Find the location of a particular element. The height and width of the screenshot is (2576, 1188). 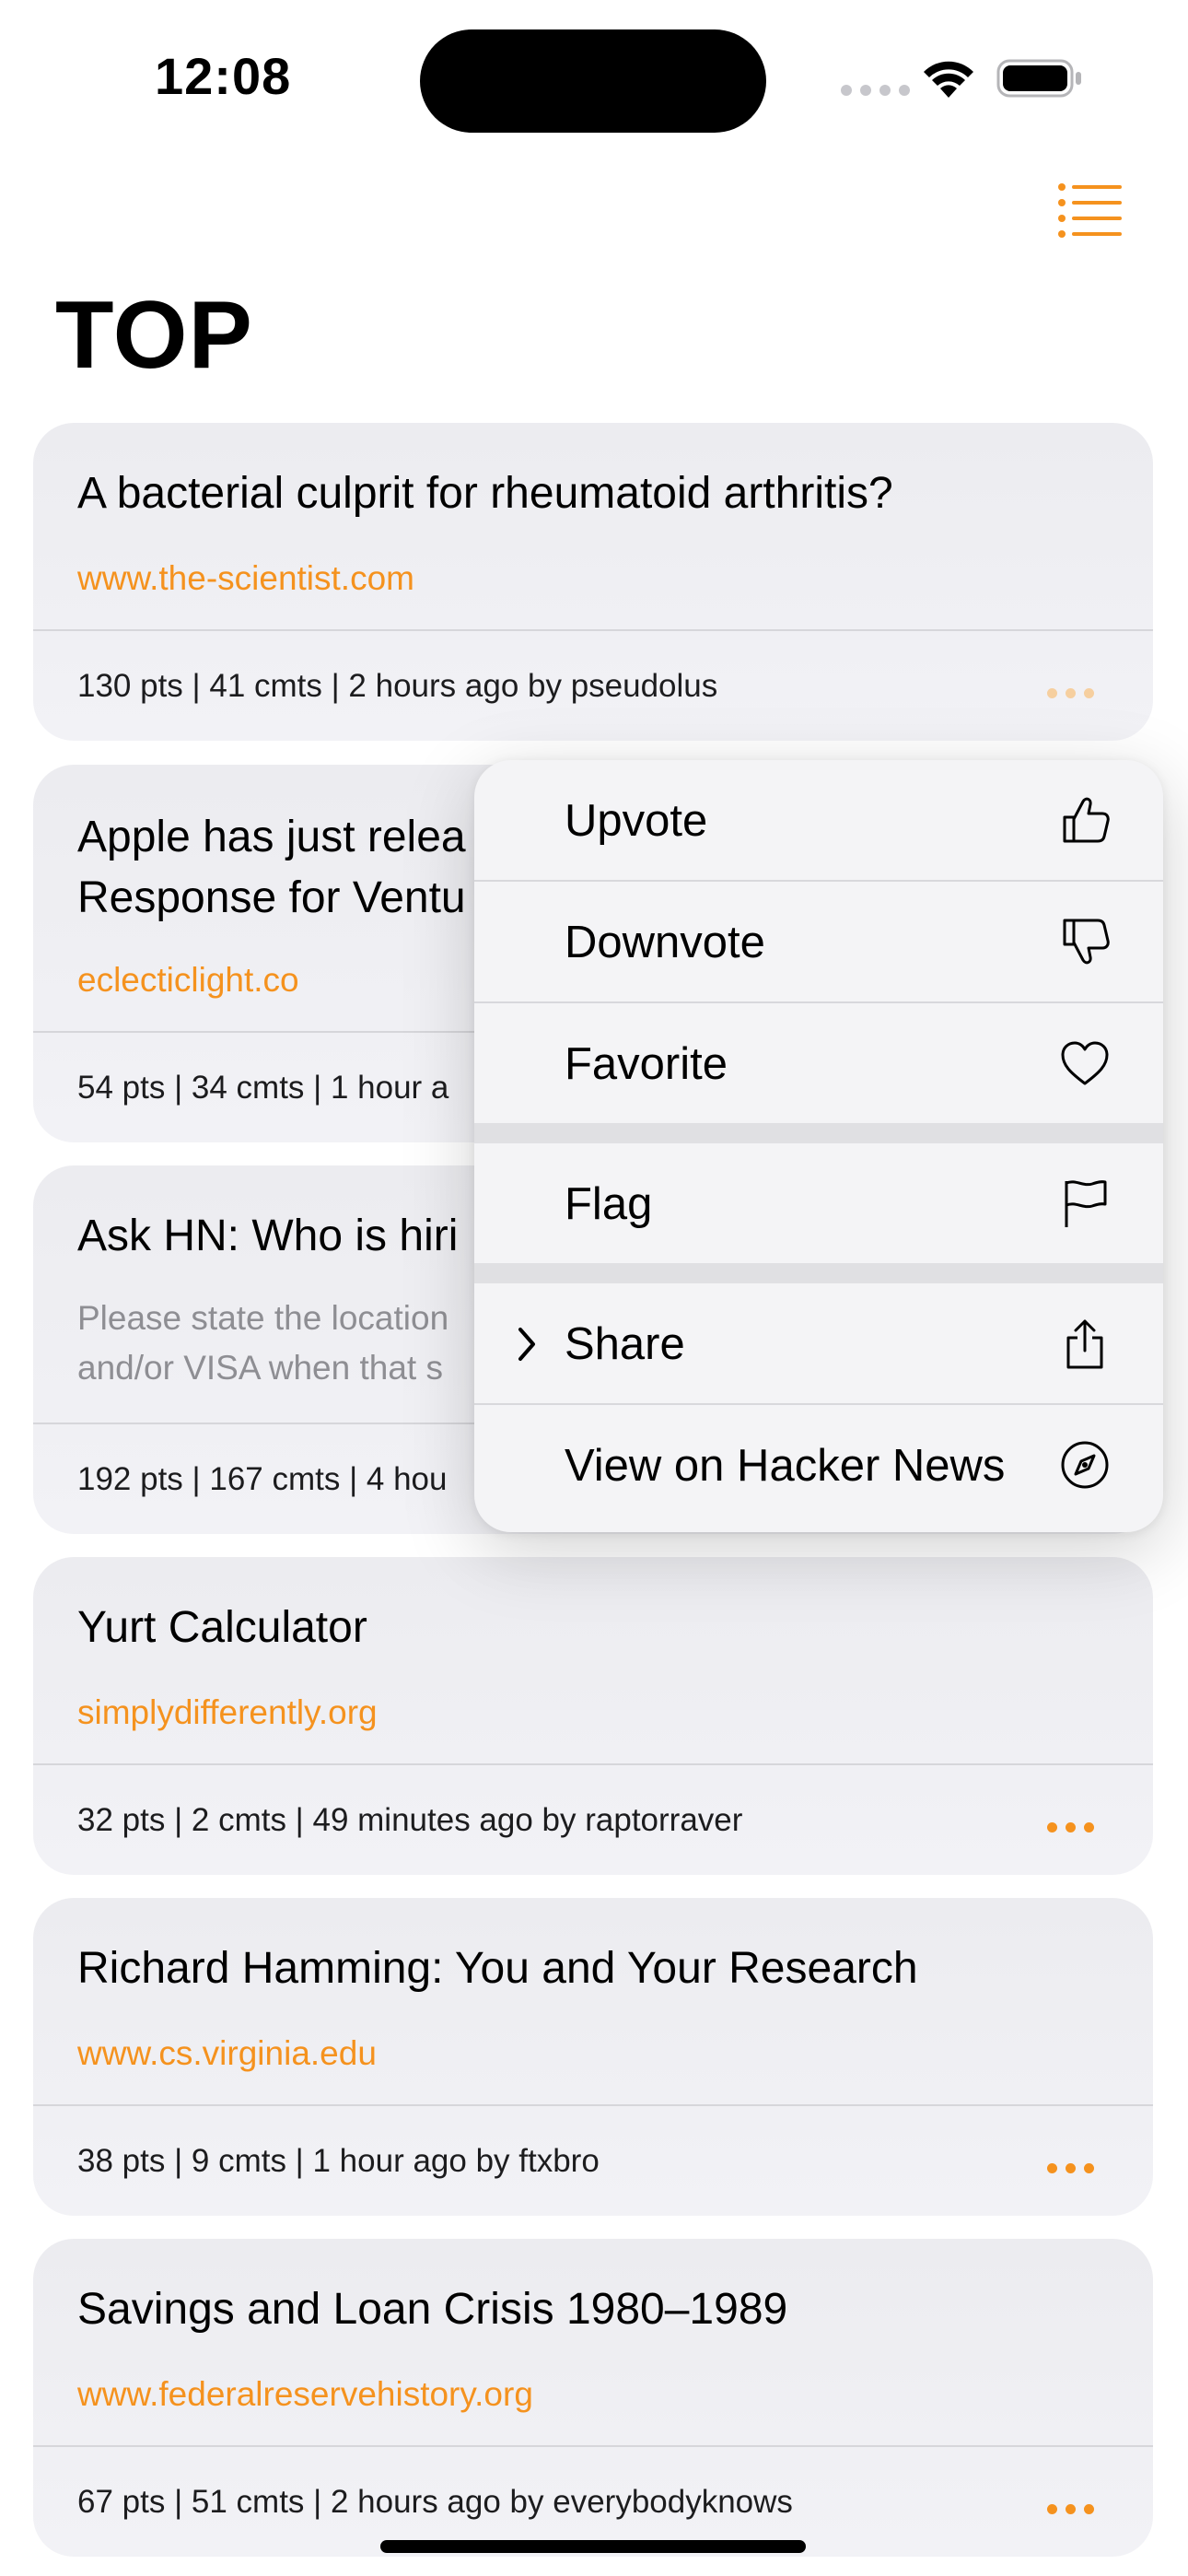

menu-item-flag: Flag is located at coordinates (818, 1203).